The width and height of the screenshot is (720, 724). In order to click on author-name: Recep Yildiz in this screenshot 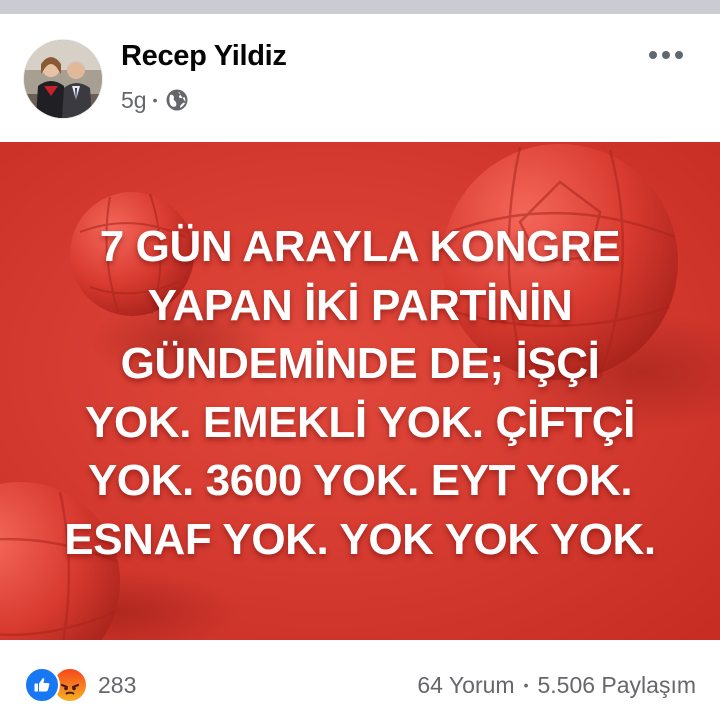, I will do `click(204, 56)`.